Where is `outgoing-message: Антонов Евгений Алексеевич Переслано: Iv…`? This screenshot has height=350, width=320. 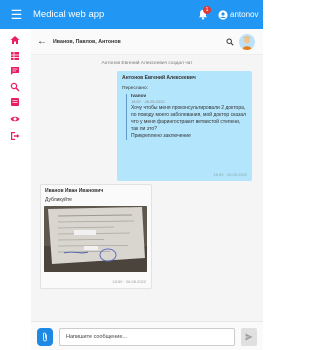 outgoing-message: Антонов Евгений Алексеевич Переслано: Iv… is located at coordinates (184, 126).